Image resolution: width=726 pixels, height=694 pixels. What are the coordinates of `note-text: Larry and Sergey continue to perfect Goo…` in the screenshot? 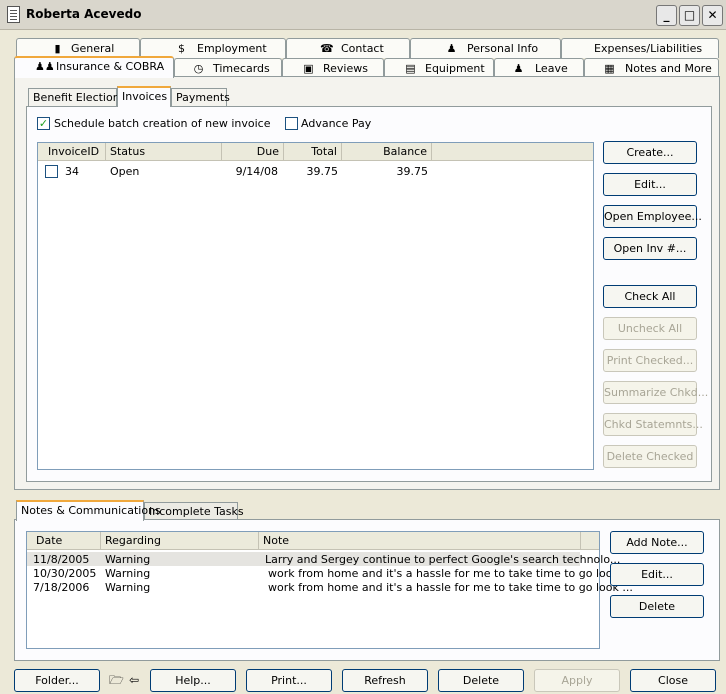 It's located at (443, 559).